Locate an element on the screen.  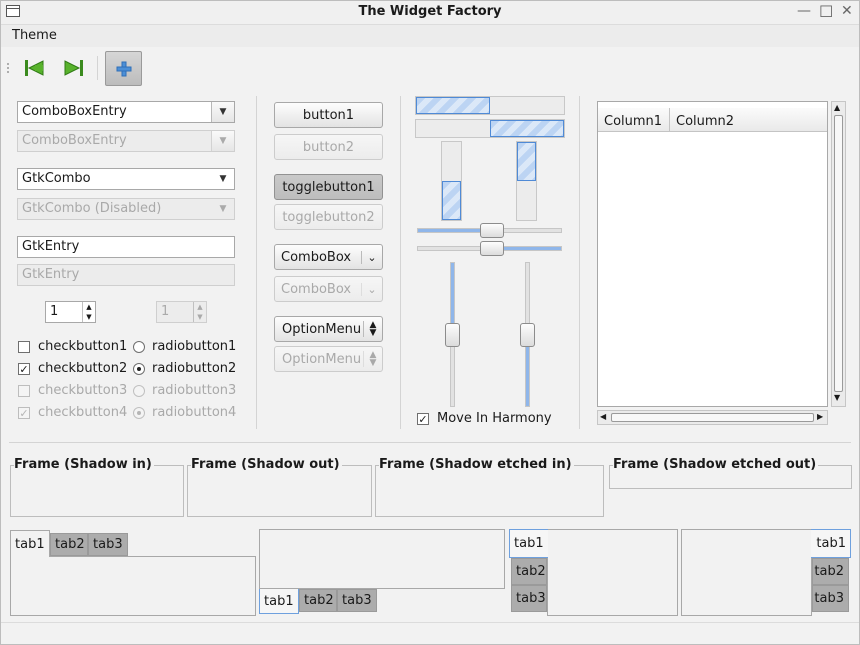
notebook-right-tab3: tab3 is located at coordinates (830, 598).